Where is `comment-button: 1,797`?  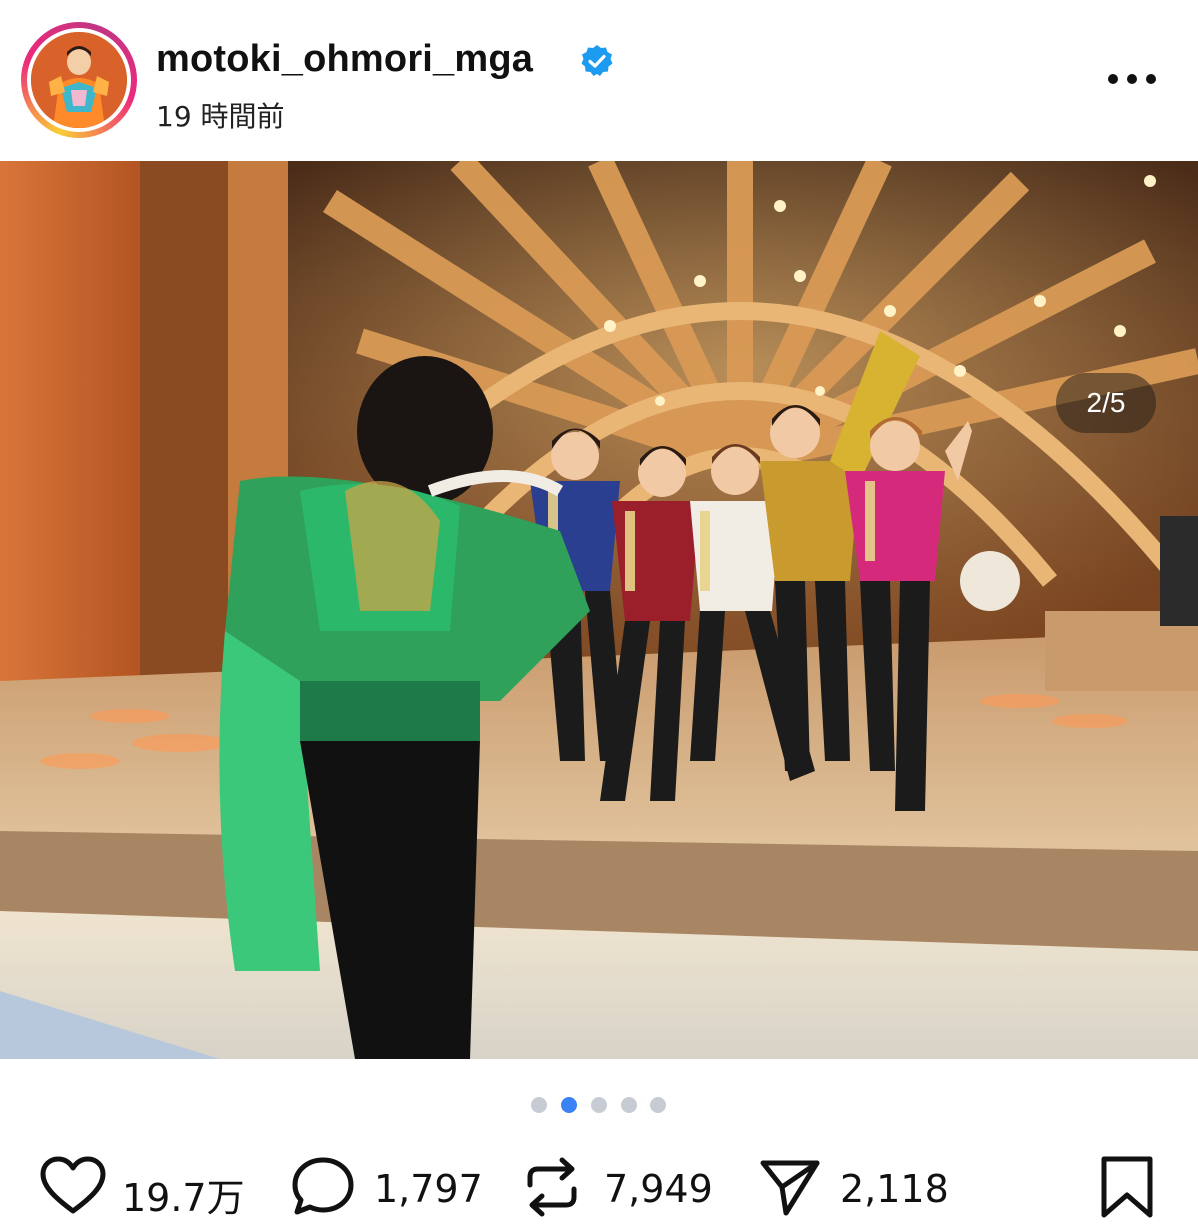
comment-button: 1,797 is located at coordinates (390, 1187).